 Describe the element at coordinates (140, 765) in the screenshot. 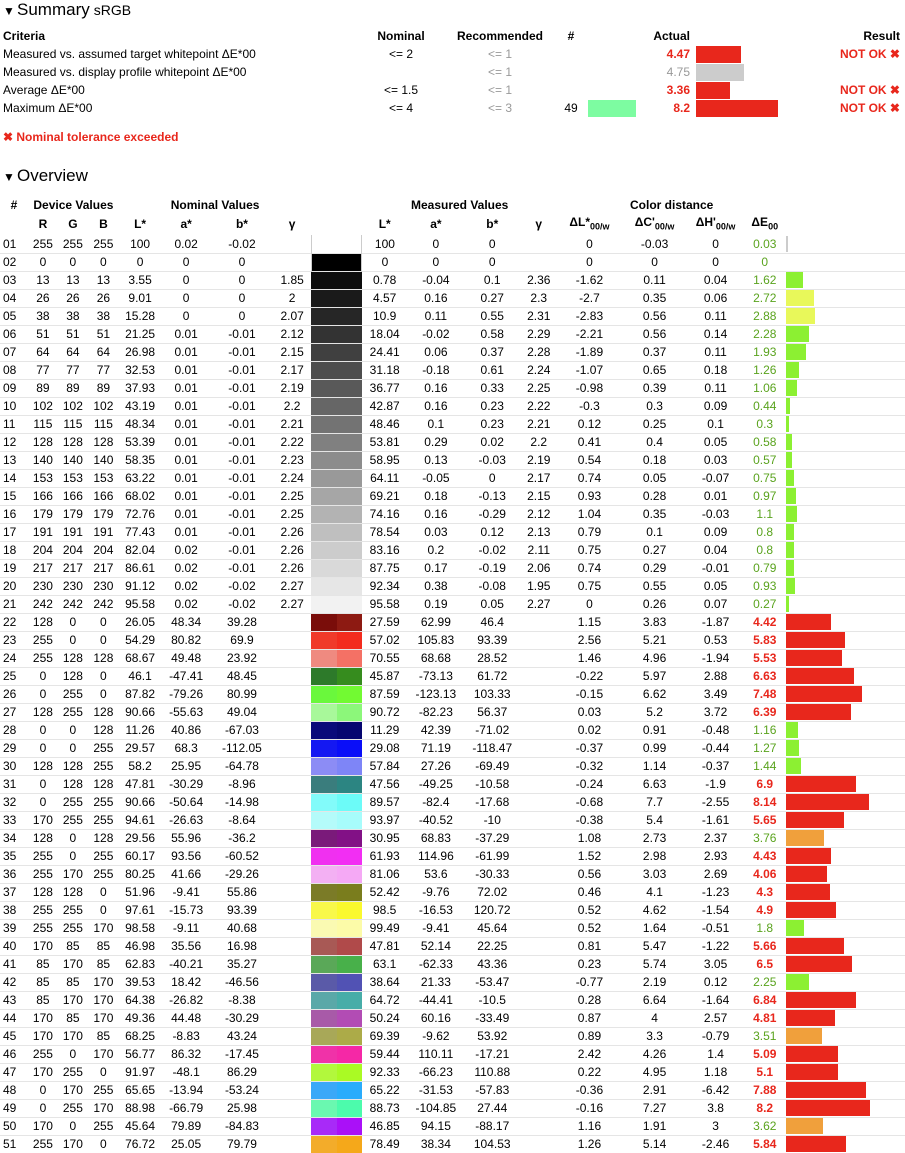

I see `cell: 58.2` at that location.